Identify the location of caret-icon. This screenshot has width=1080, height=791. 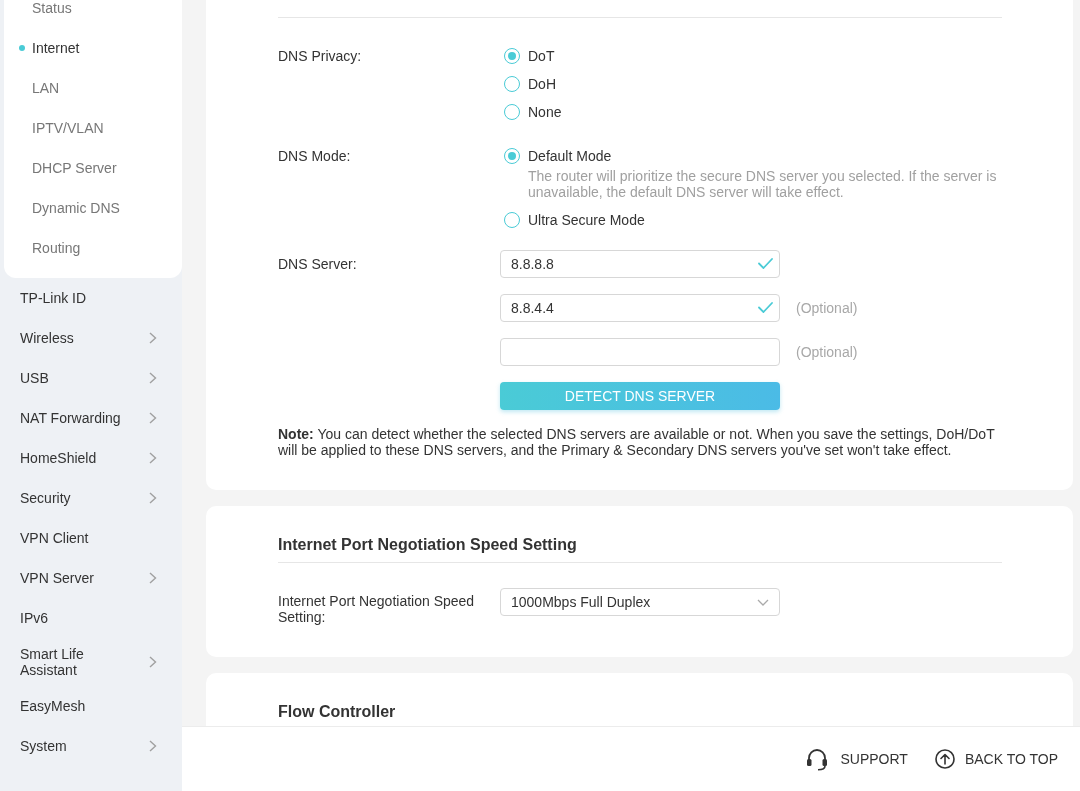
(763, 602).